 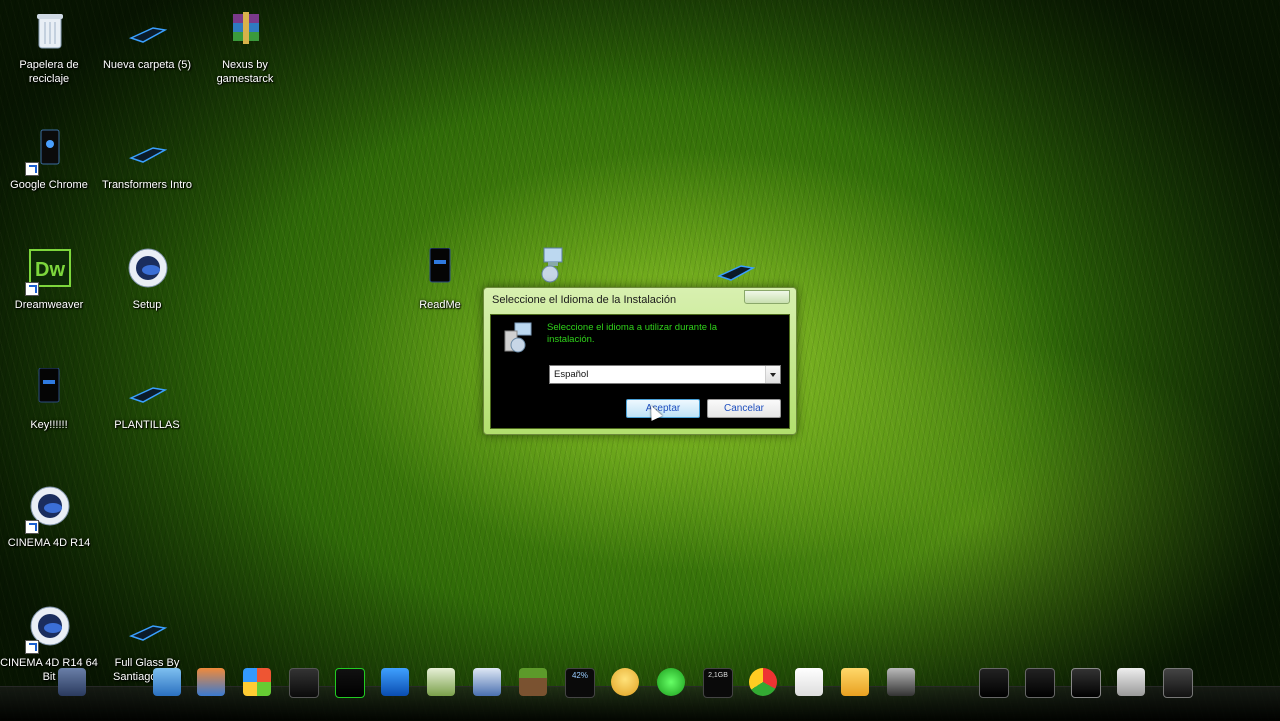 I want to click on desktop-icon-label: PLANTILLAS, so click(x=147, y=425).